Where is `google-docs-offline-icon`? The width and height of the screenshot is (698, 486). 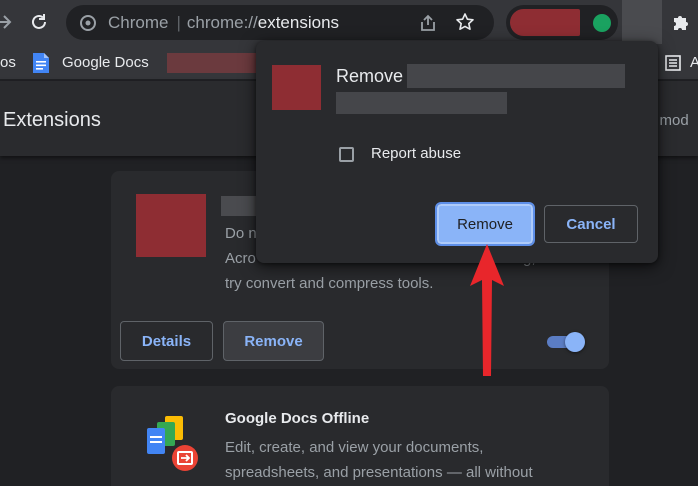 google-docs-offline-icon is located at coordinates (172, 443).